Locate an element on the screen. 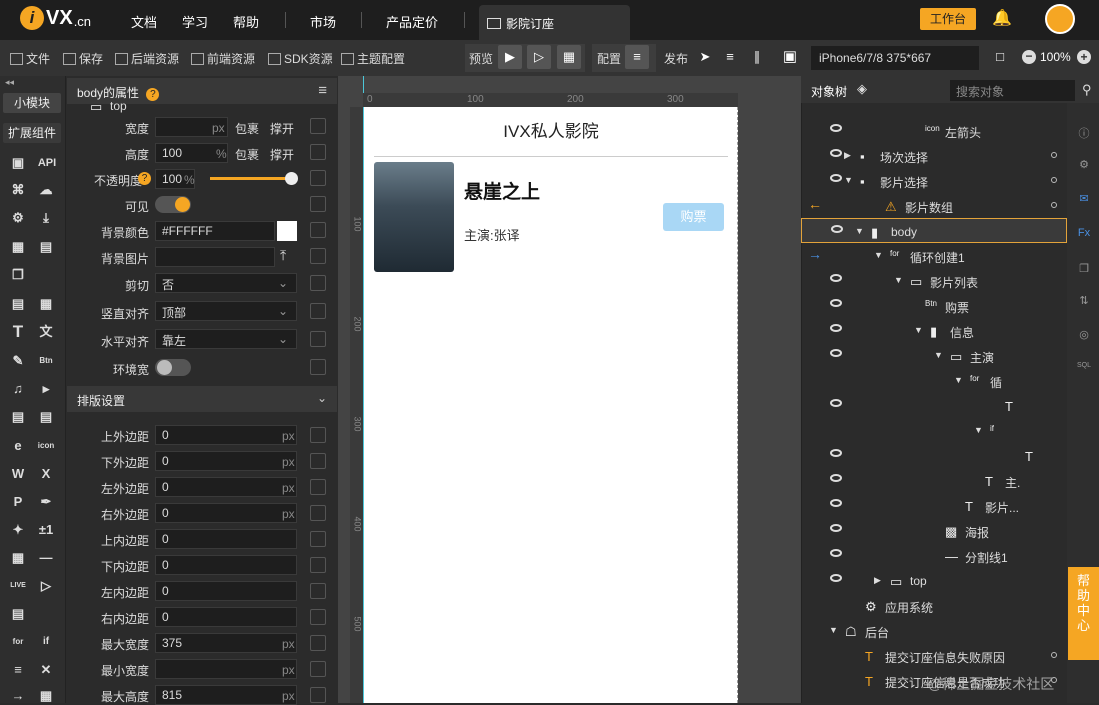 The height and width of the screenshot is (705, 1099). width-stretch-button: 撑开 is located at coordinates (282, 128).